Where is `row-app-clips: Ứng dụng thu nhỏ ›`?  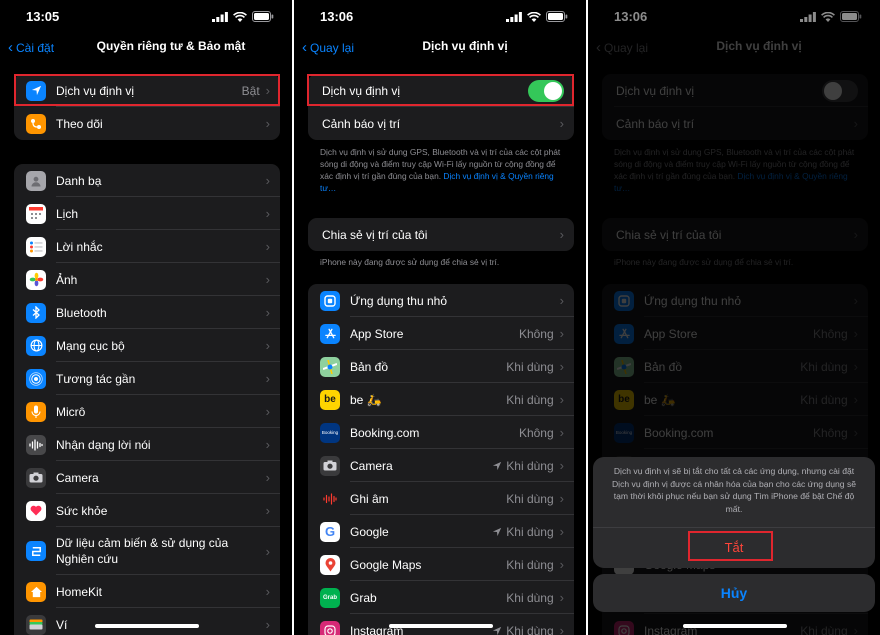
row-app-clips: Ứng dụng thu nhỏ › is located at coordinates (441, 300).